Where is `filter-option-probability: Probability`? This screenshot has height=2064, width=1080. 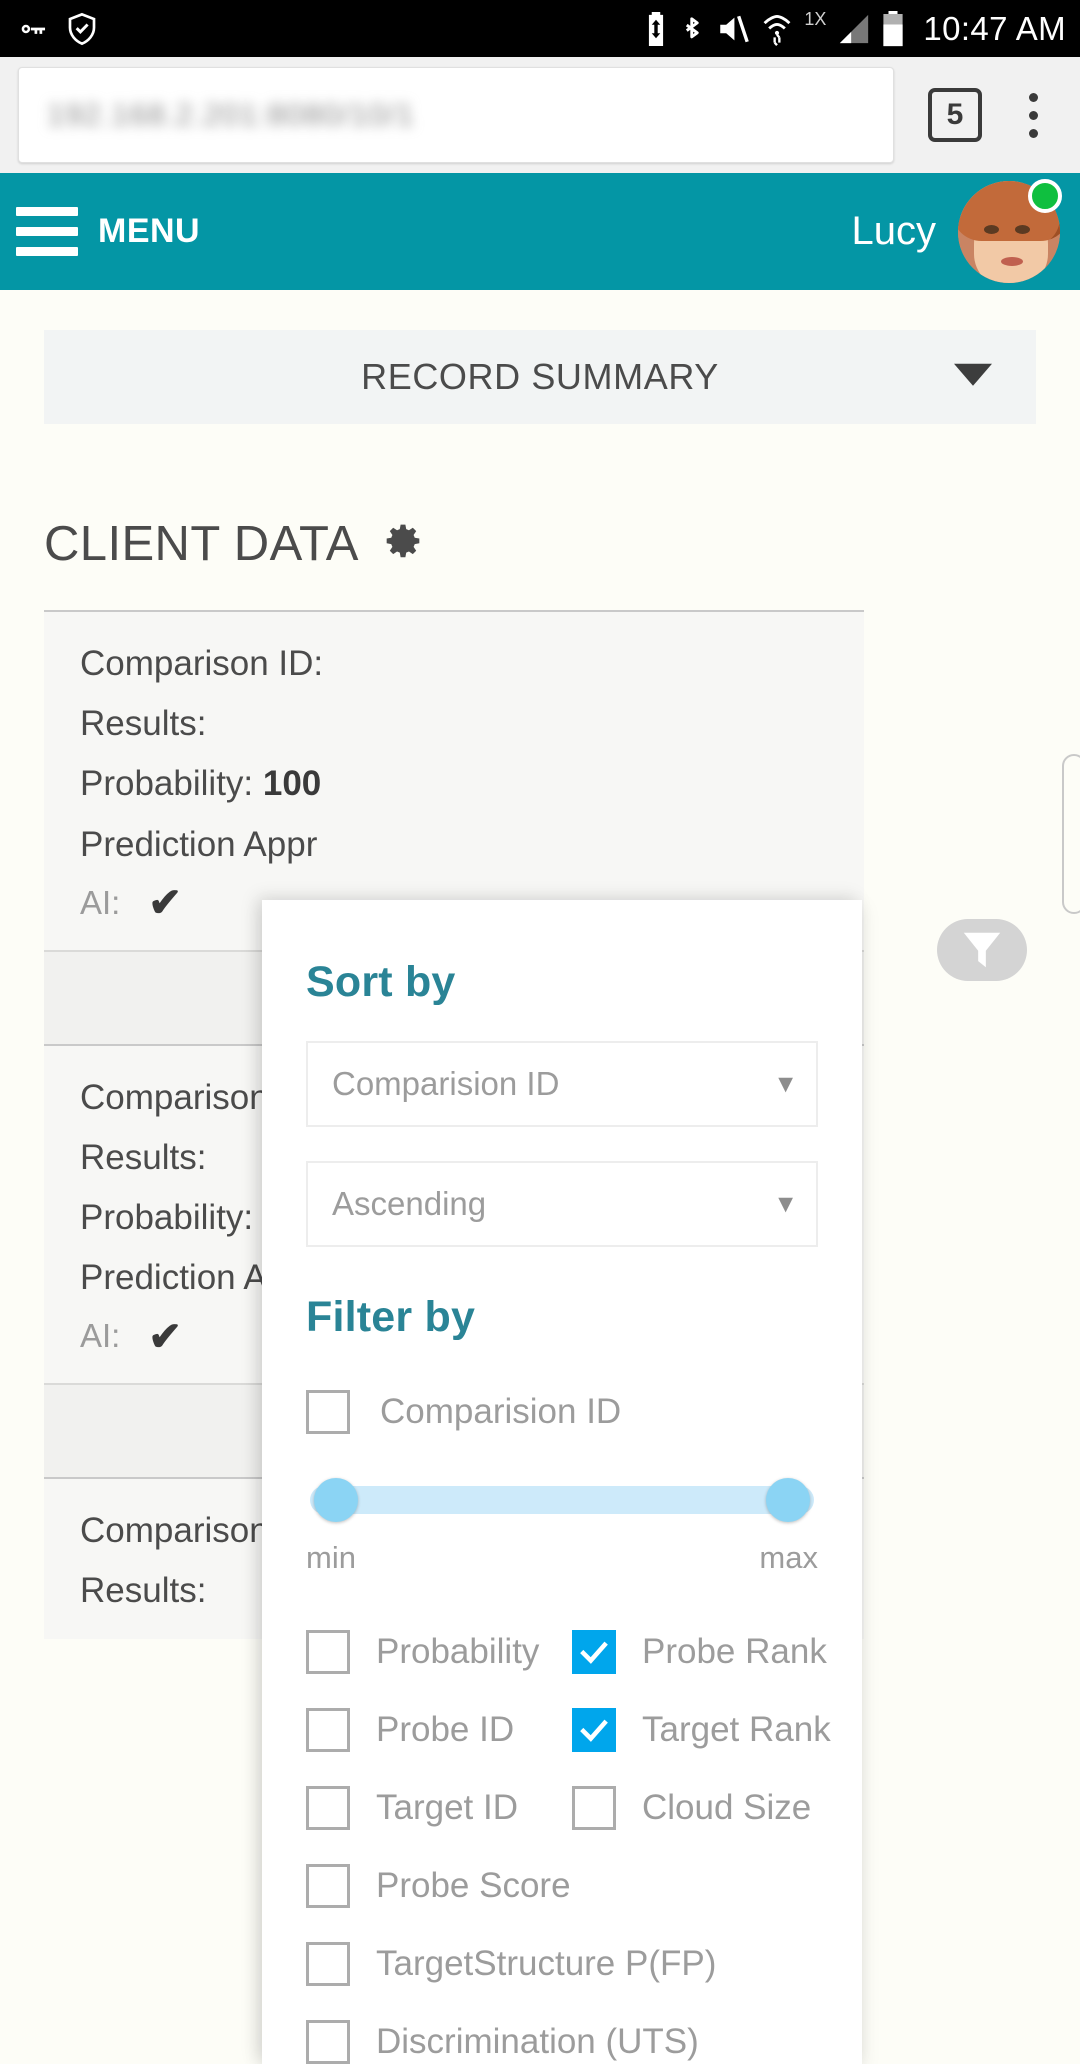
filter-option-probability: Probability is located at coordinates (435, 1652).